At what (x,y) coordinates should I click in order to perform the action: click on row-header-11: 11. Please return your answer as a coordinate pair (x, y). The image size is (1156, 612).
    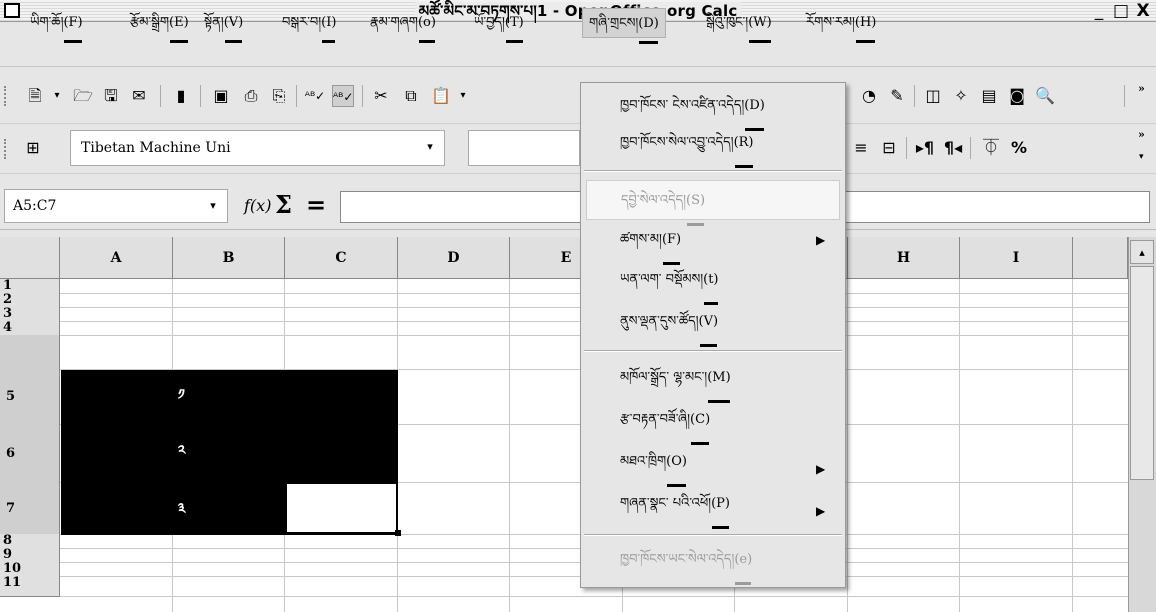
    Looking at the image, I should click on (30, 586).